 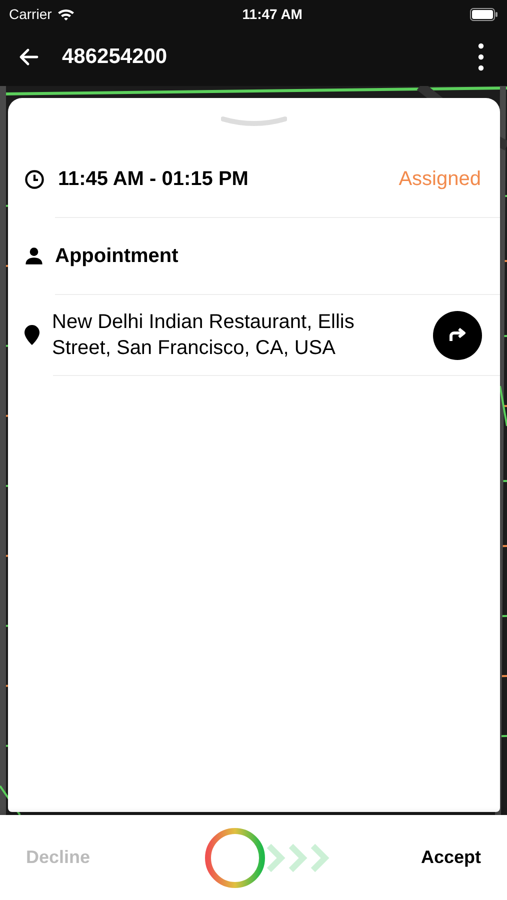 What do you see at coordinates (484, 14) in the screenshot?
I see `battery-icon` at bounding box center [484, 14].